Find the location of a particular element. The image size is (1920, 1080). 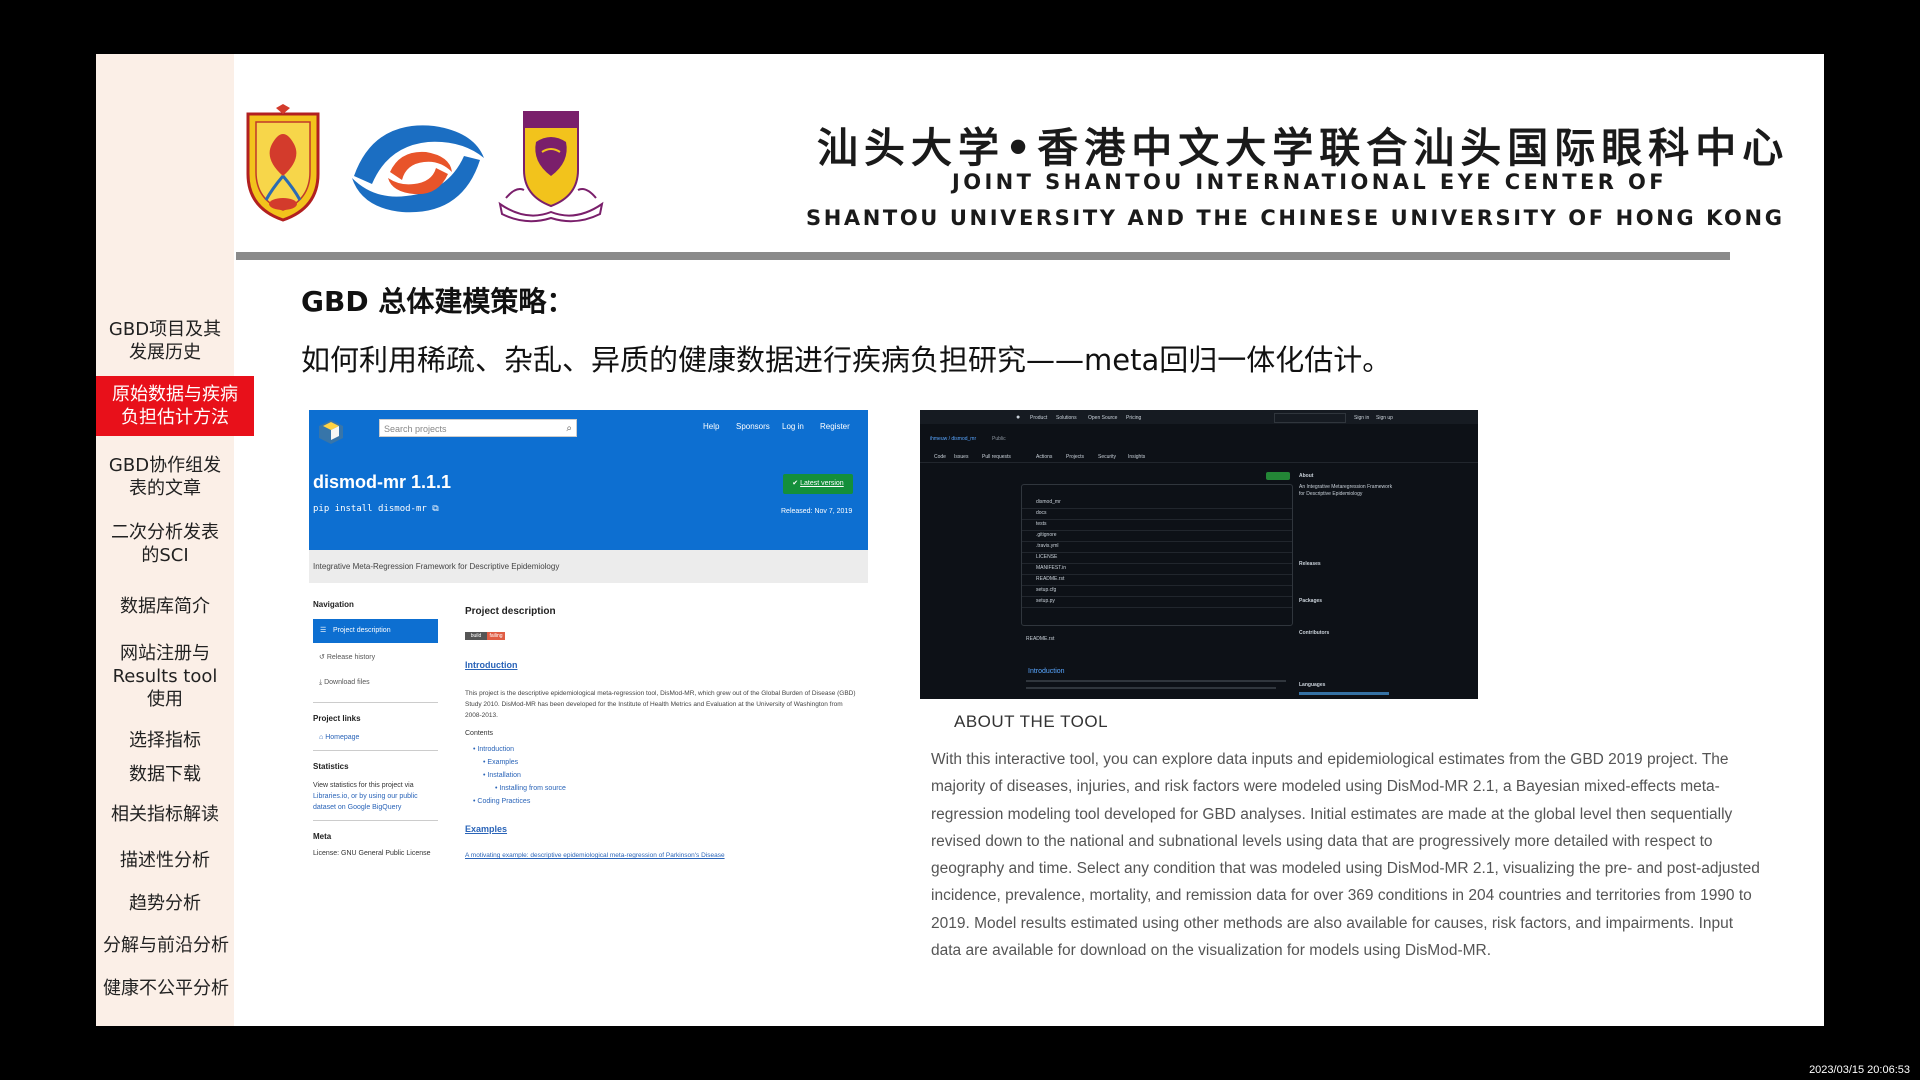

sidebar-item-health-inequality: 健康不公平分析 is located at coordinates (166, 988).